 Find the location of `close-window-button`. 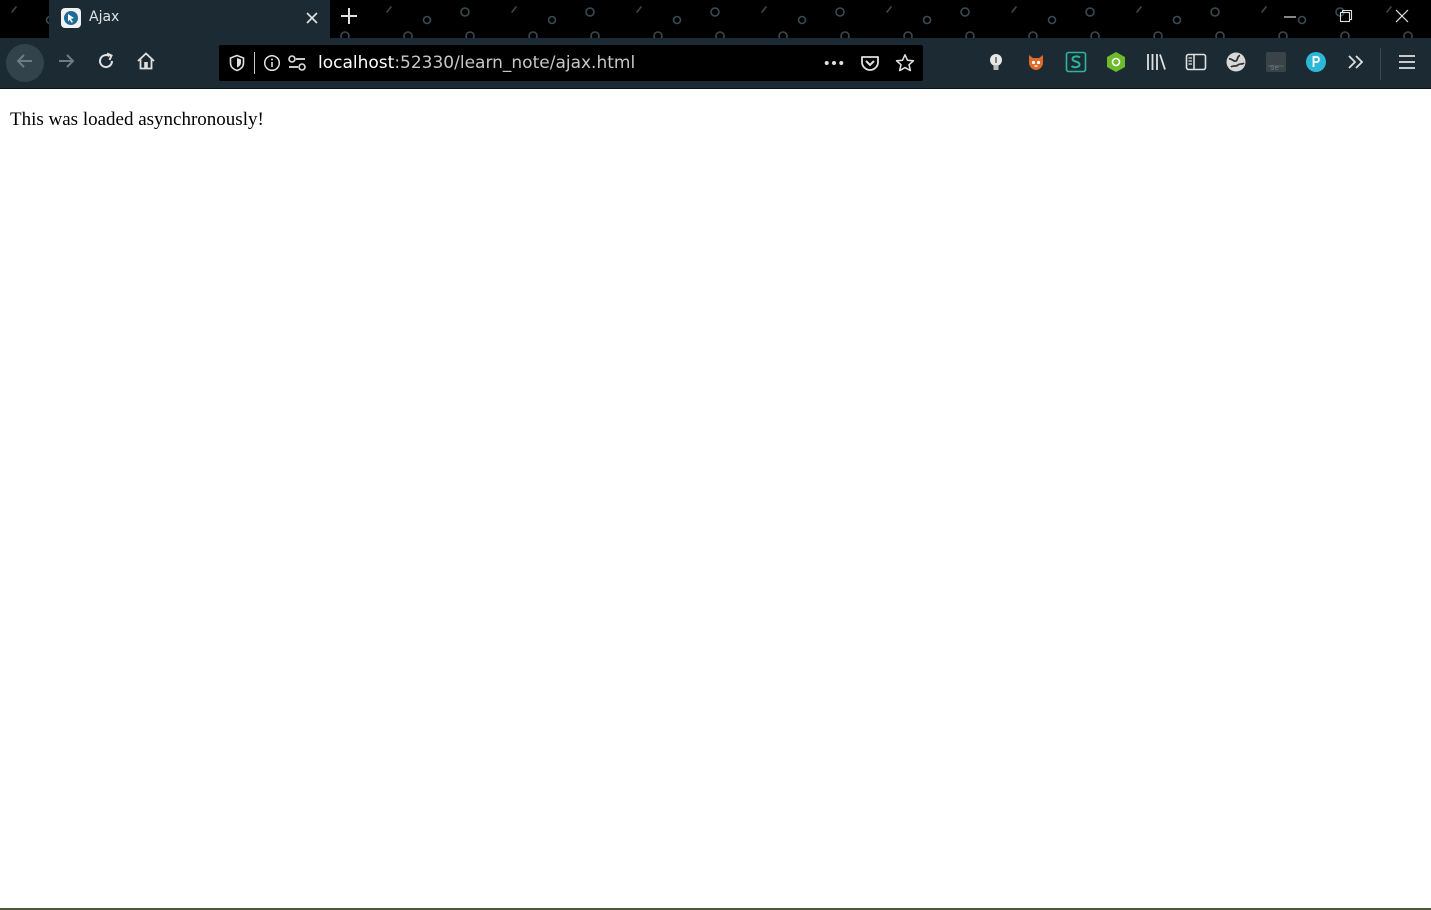

close-window-button is located at coordinates (1402, 17).